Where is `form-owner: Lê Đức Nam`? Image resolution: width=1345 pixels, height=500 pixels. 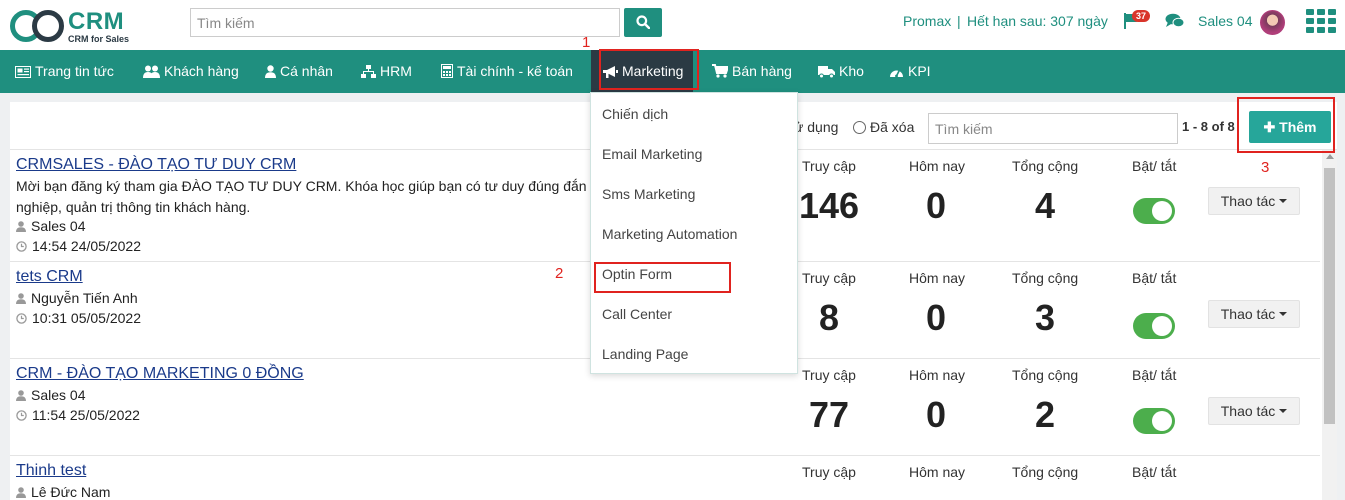
form-owner: Lê Đức Nam is located at coordinates (63, 492).